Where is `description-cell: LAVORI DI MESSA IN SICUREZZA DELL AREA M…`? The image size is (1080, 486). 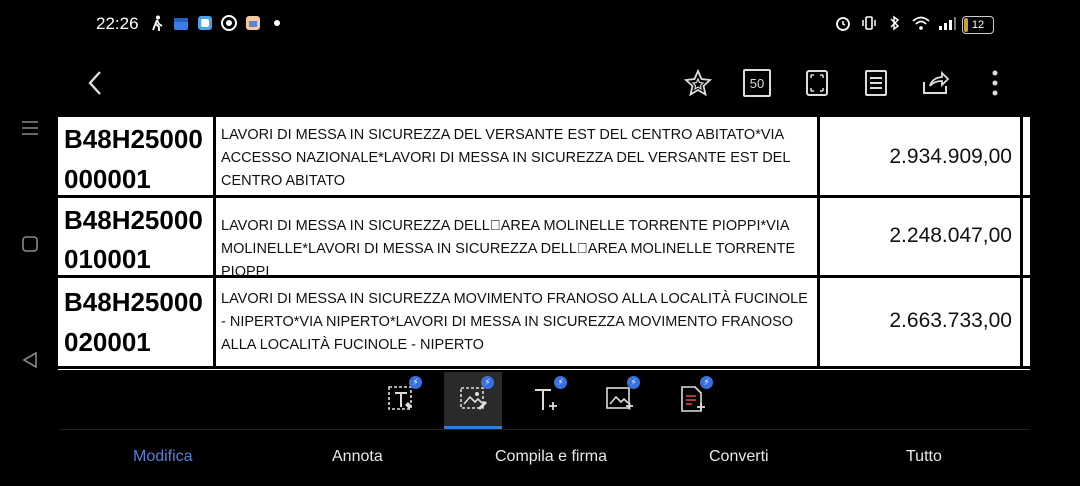
description-cell: LAVORI DI MESSA IN SICUREZZA DELL AREA M… is located at coordinates (518, 239).